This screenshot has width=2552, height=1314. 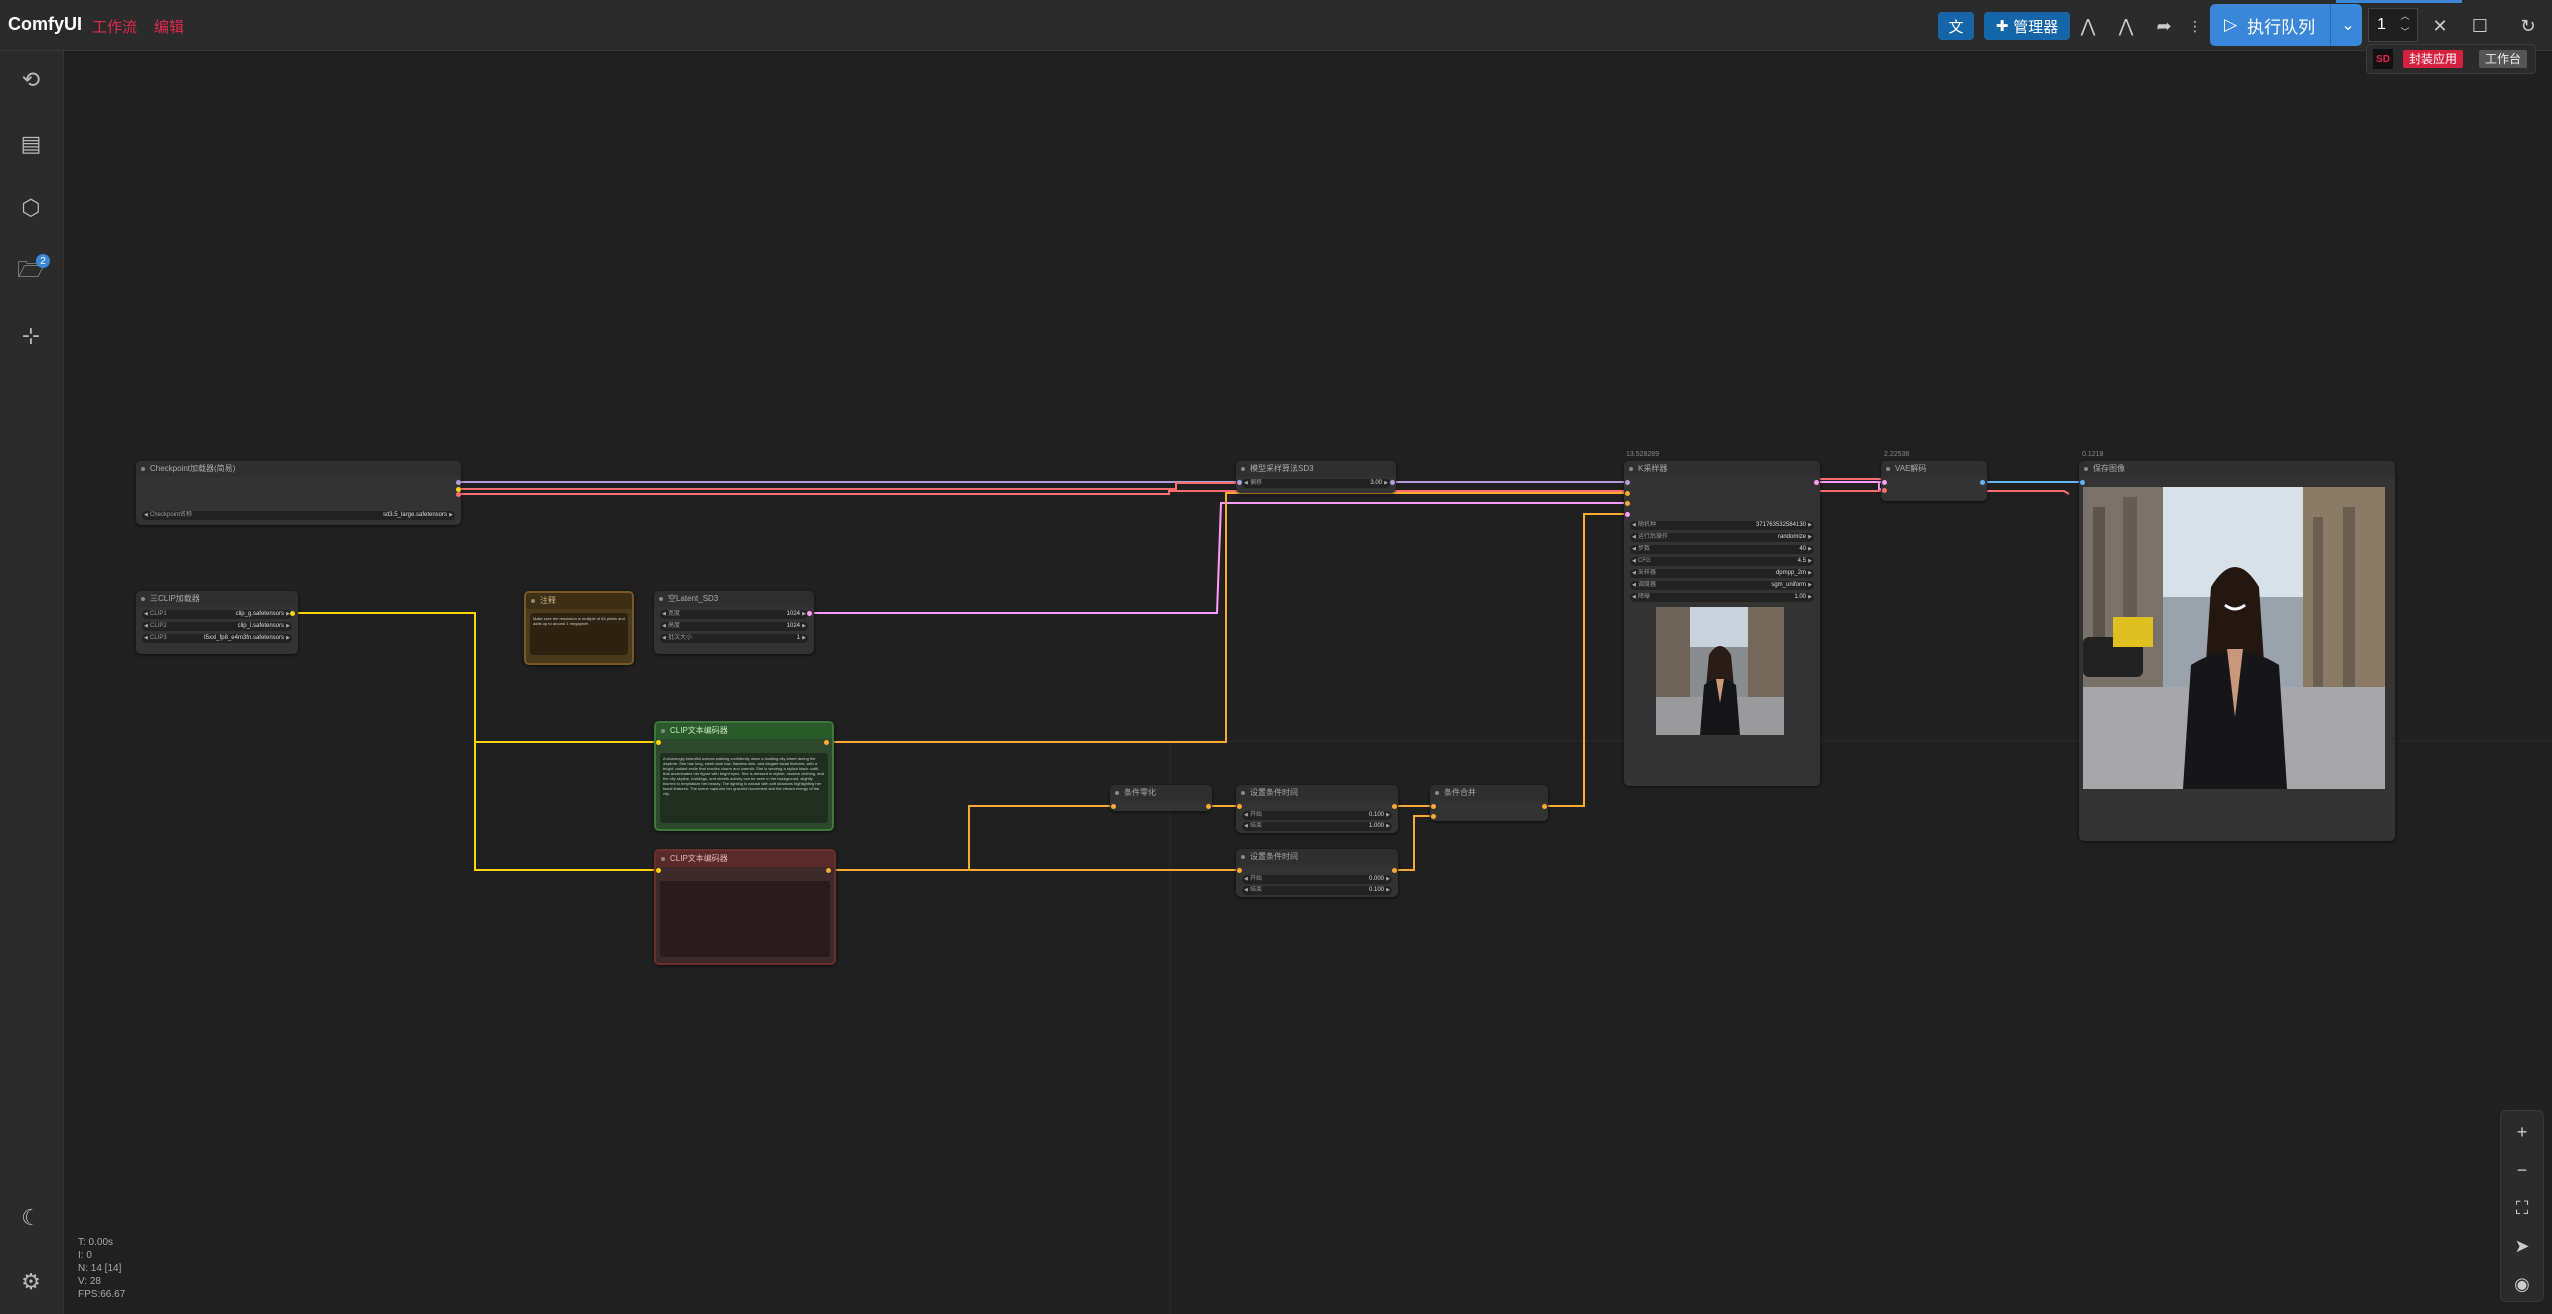 I want to click on drag-handle-icon: ⋮, so click(x=2195, y=26).